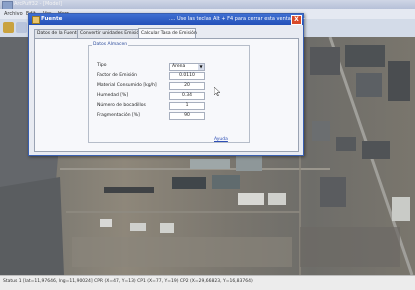  I want to click on mouse-cursor-icon, so click(217, 91).